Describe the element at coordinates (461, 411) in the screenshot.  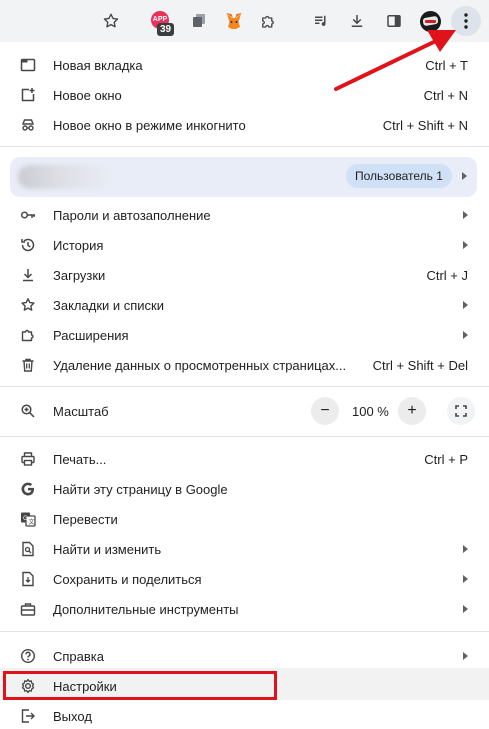
I see `fullscreen-icon` at that location.